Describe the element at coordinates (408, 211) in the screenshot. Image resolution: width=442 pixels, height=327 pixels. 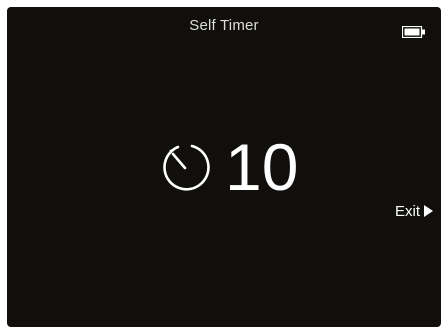
I see `exit-label: Exit` at that location.